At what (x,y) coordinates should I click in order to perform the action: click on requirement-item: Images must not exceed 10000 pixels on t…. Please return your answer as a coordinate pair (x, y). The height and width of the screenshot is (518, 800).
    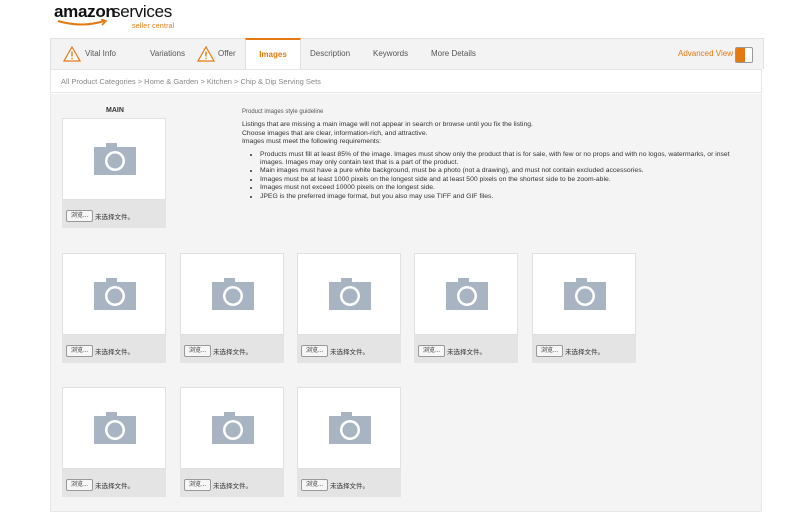
    Looking at the image, I should click on (496, 188).